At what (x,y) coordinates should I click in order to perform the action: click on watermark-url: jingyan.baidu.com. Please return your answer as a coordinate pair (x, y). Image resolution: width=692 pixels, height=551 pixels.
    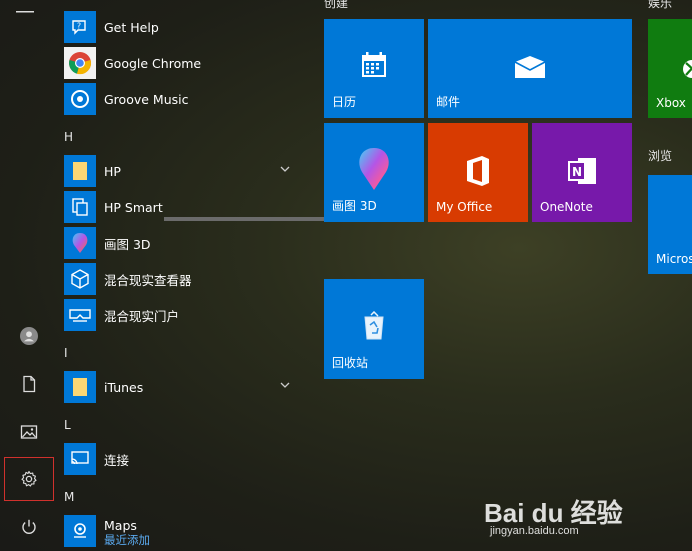
    Looking at the image, I should click on (534, 531).